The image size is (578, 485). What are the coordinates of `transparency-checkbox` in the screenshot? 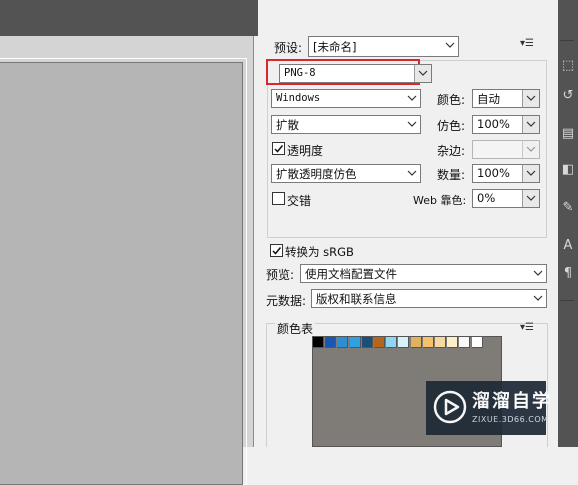 It's located at (278, 148).